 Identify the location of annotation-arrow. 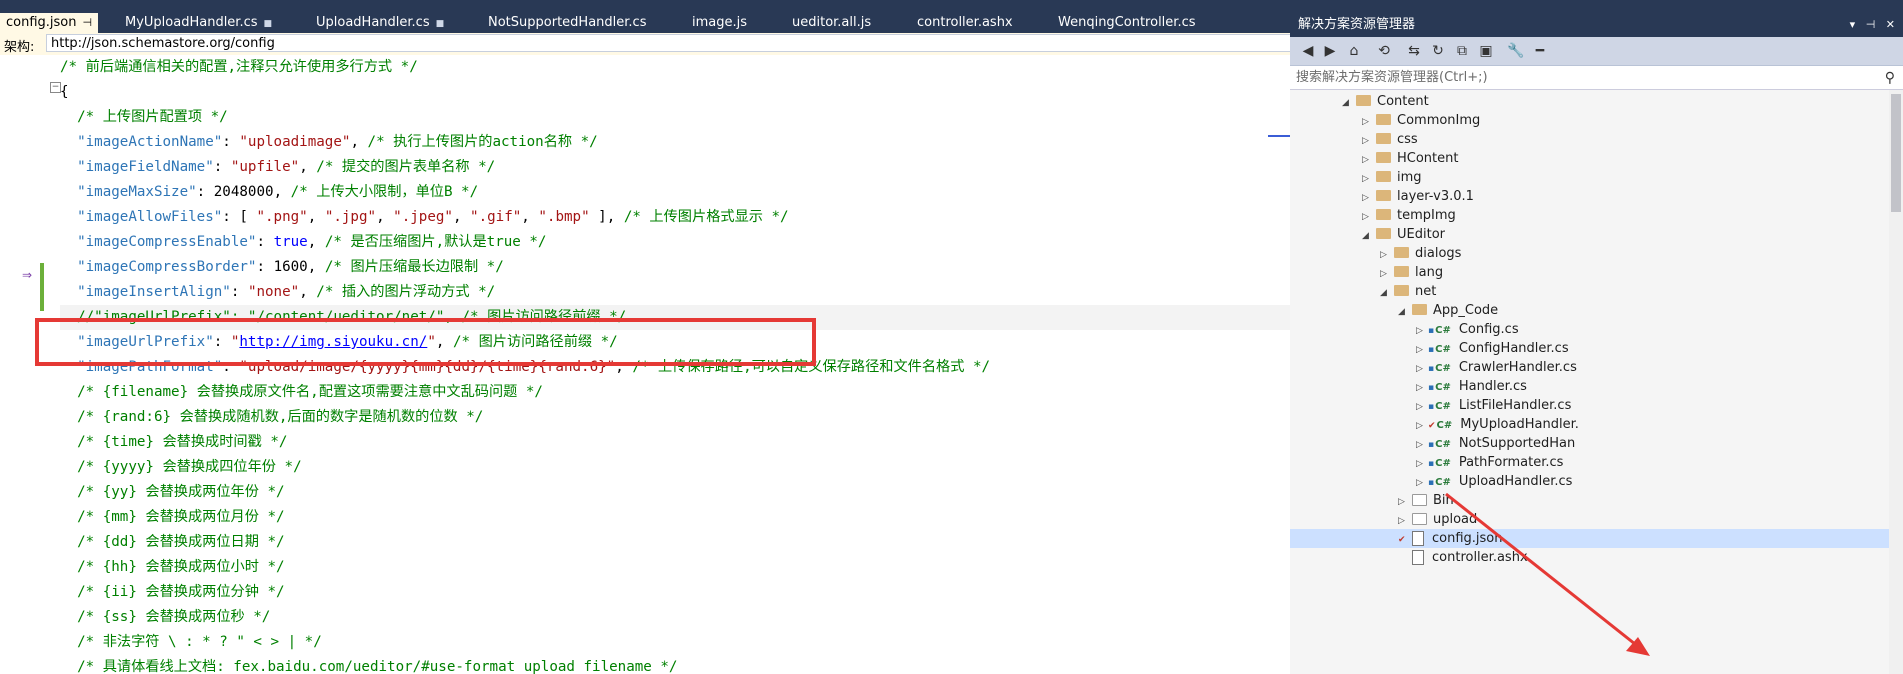
(1547, 574).